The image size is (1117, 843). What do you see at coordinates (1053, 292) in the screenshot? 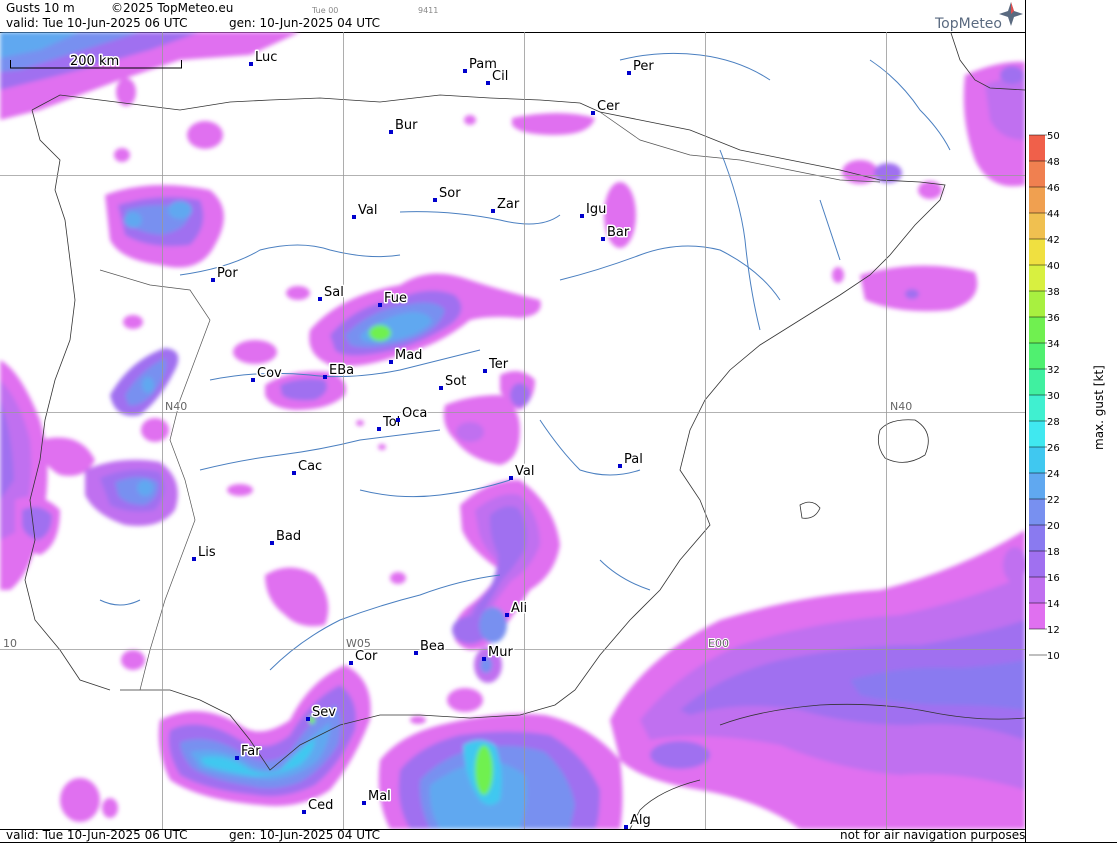
I see `legend-label-38: 38` at bounding box center [1053, 292].